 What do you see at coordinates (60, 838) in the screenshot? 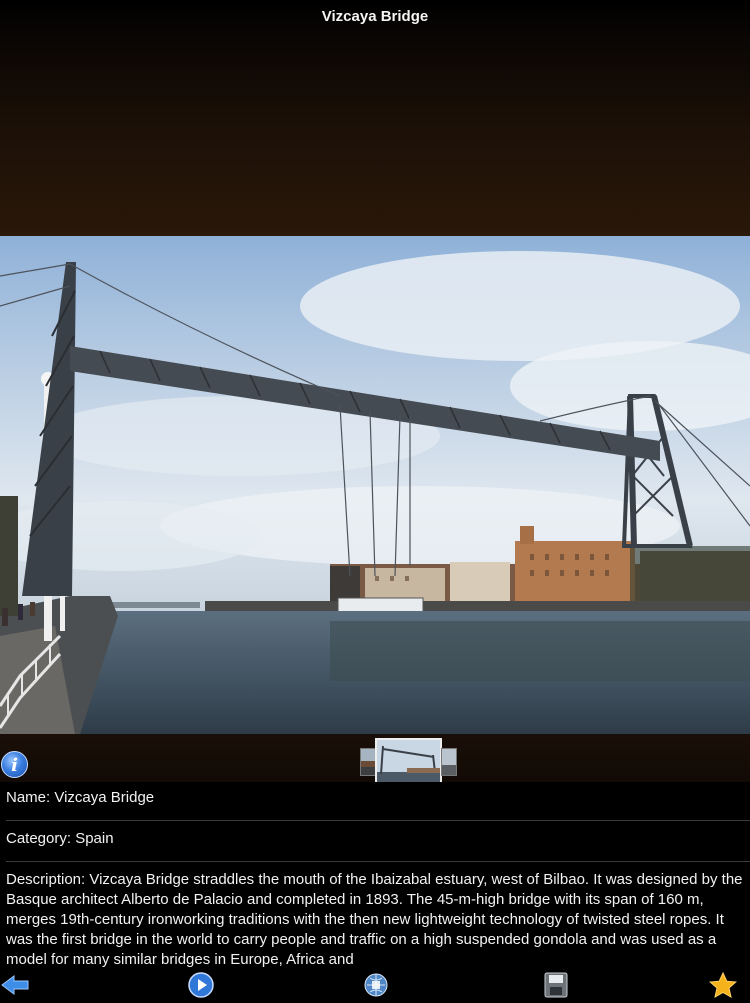
I see `detail-category: Category: Spain` at bounding box center [60, 838].